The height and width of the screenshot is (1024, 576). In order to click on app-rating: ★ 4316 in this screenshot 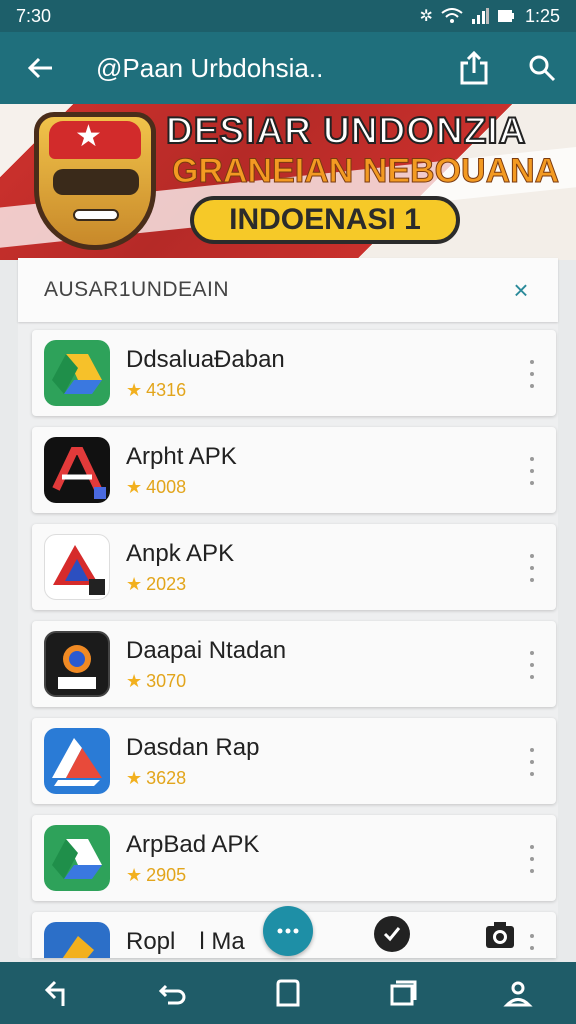, I will do `click(156, 390)`.